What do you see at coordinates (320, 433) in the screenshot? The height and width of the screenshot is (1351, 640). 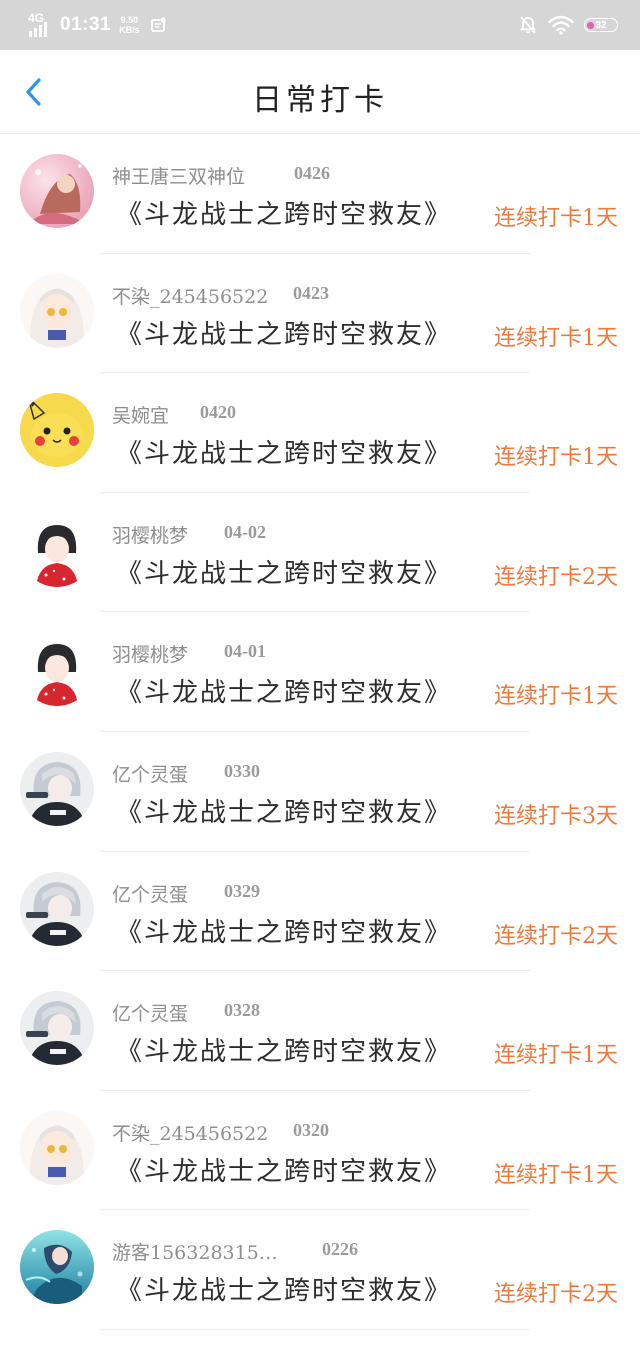 I see `list-item: 吴婉宜 0420 《斗龙战士之跨时空救友》 连续打卡1天` at bounding box center [320, 433].